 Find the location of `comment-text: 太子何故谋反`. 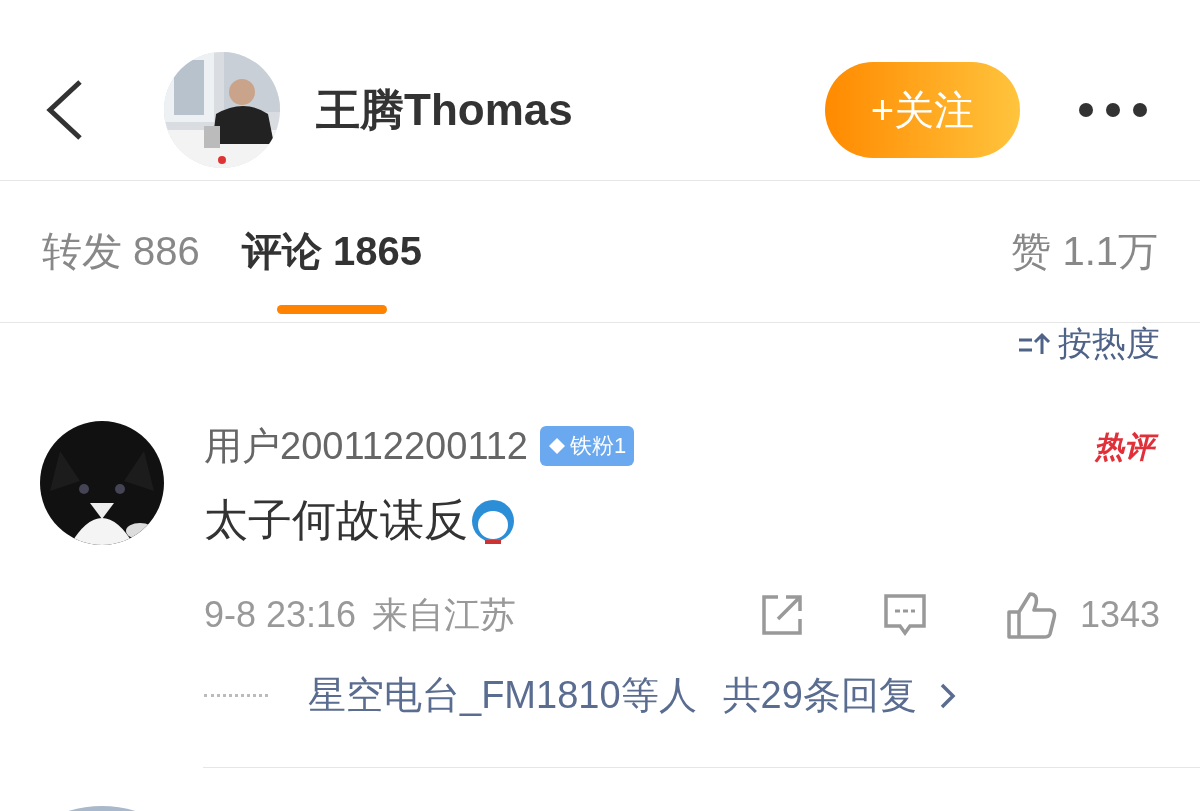

comment-text: 太子何故谋反 is located at coordinates (336, 520).